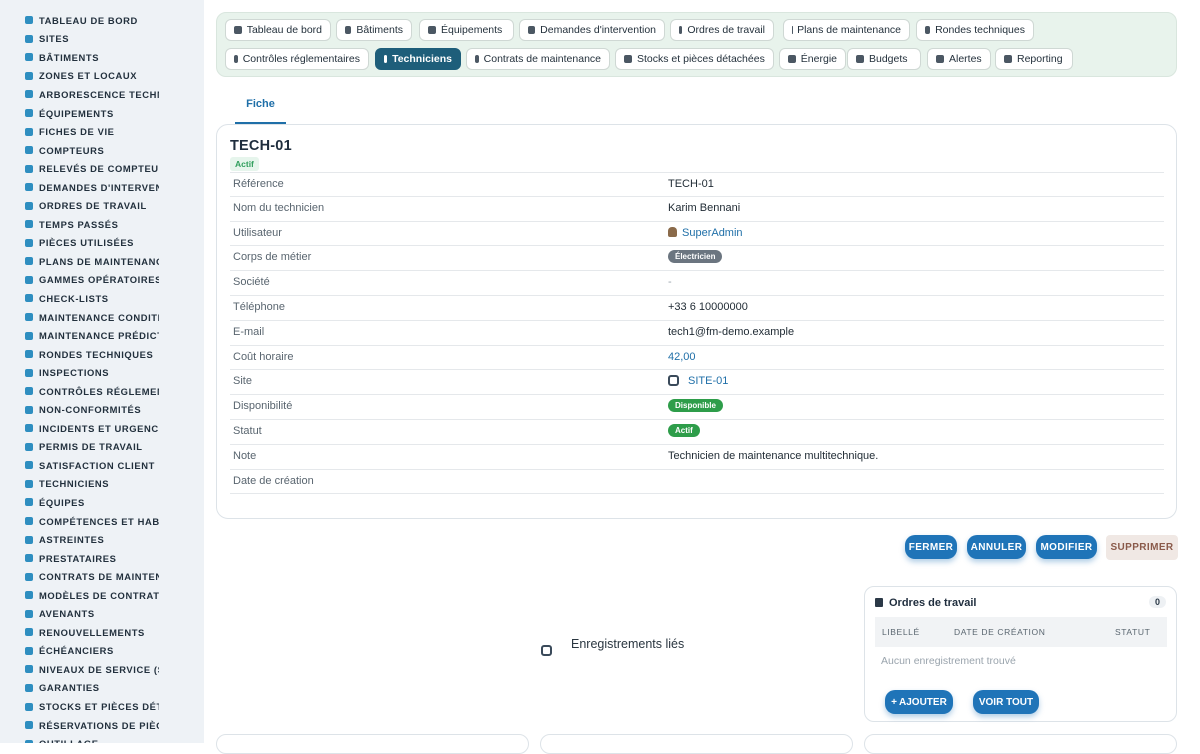 Image resolution: width=1200 pixels, height=754 pixels. I want to click on sidebar-item: GARANTIES, so click(102, 688).